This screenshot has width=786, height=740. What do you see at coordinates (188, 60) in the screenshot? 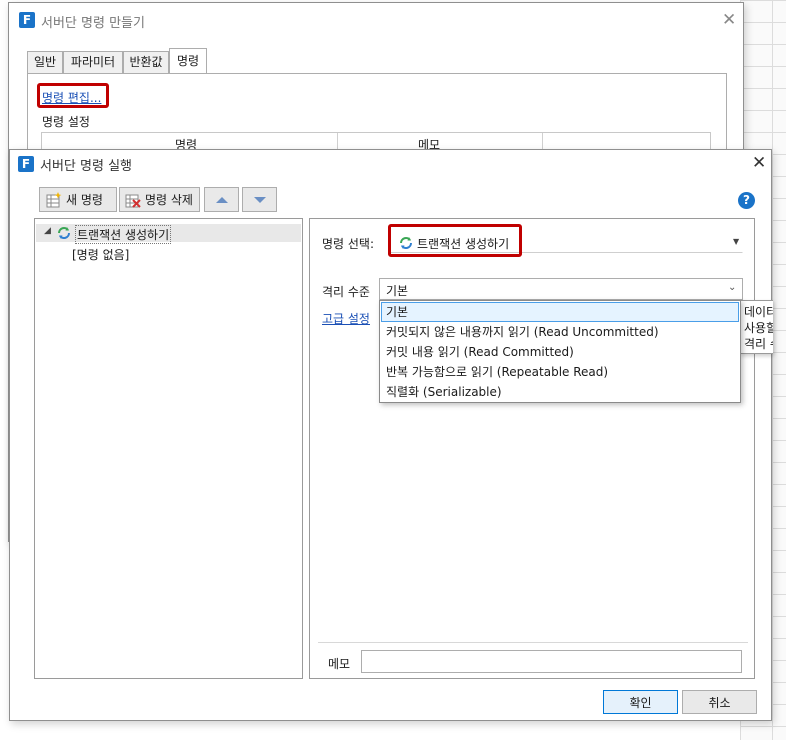
I see `tab-commands: 명령` at bounding box center [188, 60].